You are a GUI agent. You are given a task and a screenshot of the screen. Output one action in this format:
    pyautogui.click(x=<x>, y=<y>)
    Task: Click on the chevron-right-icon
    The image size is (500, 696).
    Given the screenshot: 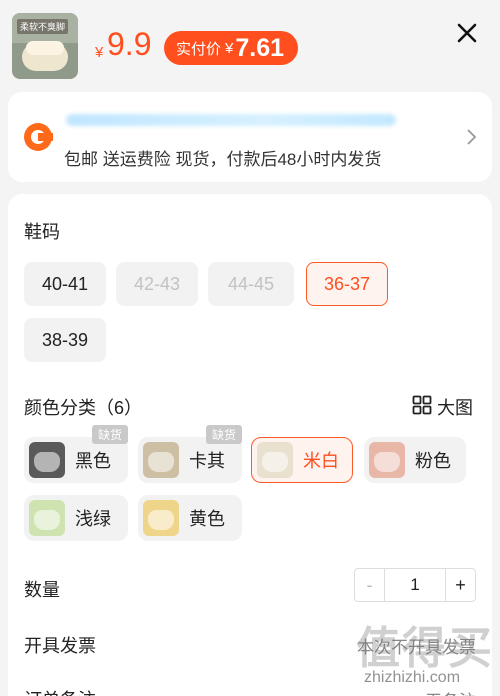 What is the action you would take?
    pyautogui.click(x=472, y=139)
    